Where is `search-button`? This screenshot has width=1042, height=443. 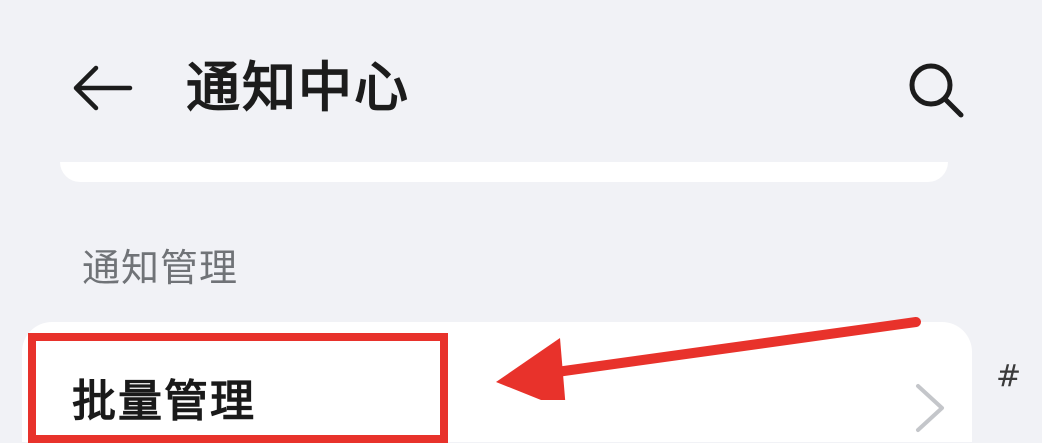 search-button is located at coordinates (936, 90).